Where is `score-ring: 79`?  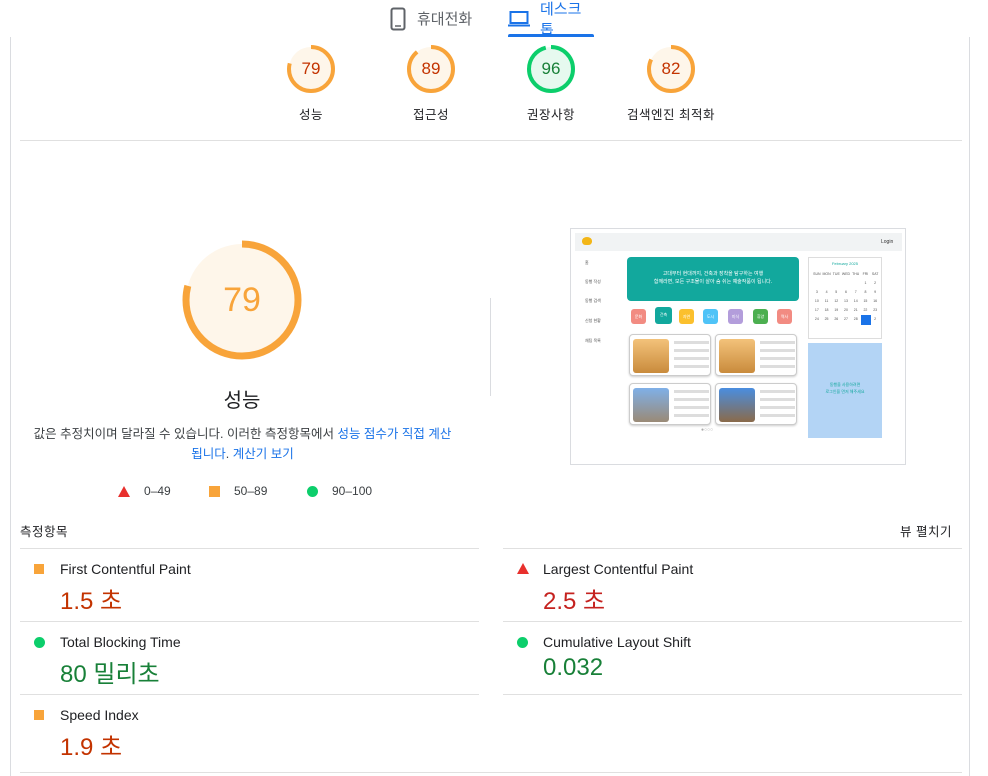
score-ring: 79 is located at coordinates (311, 69).